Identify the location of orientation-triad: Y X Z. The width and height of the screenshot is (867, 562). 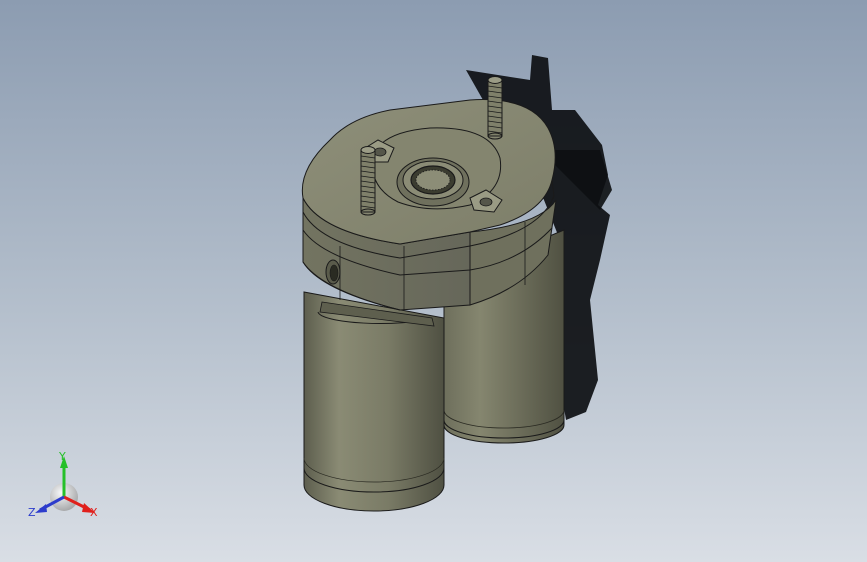
(63, 484).